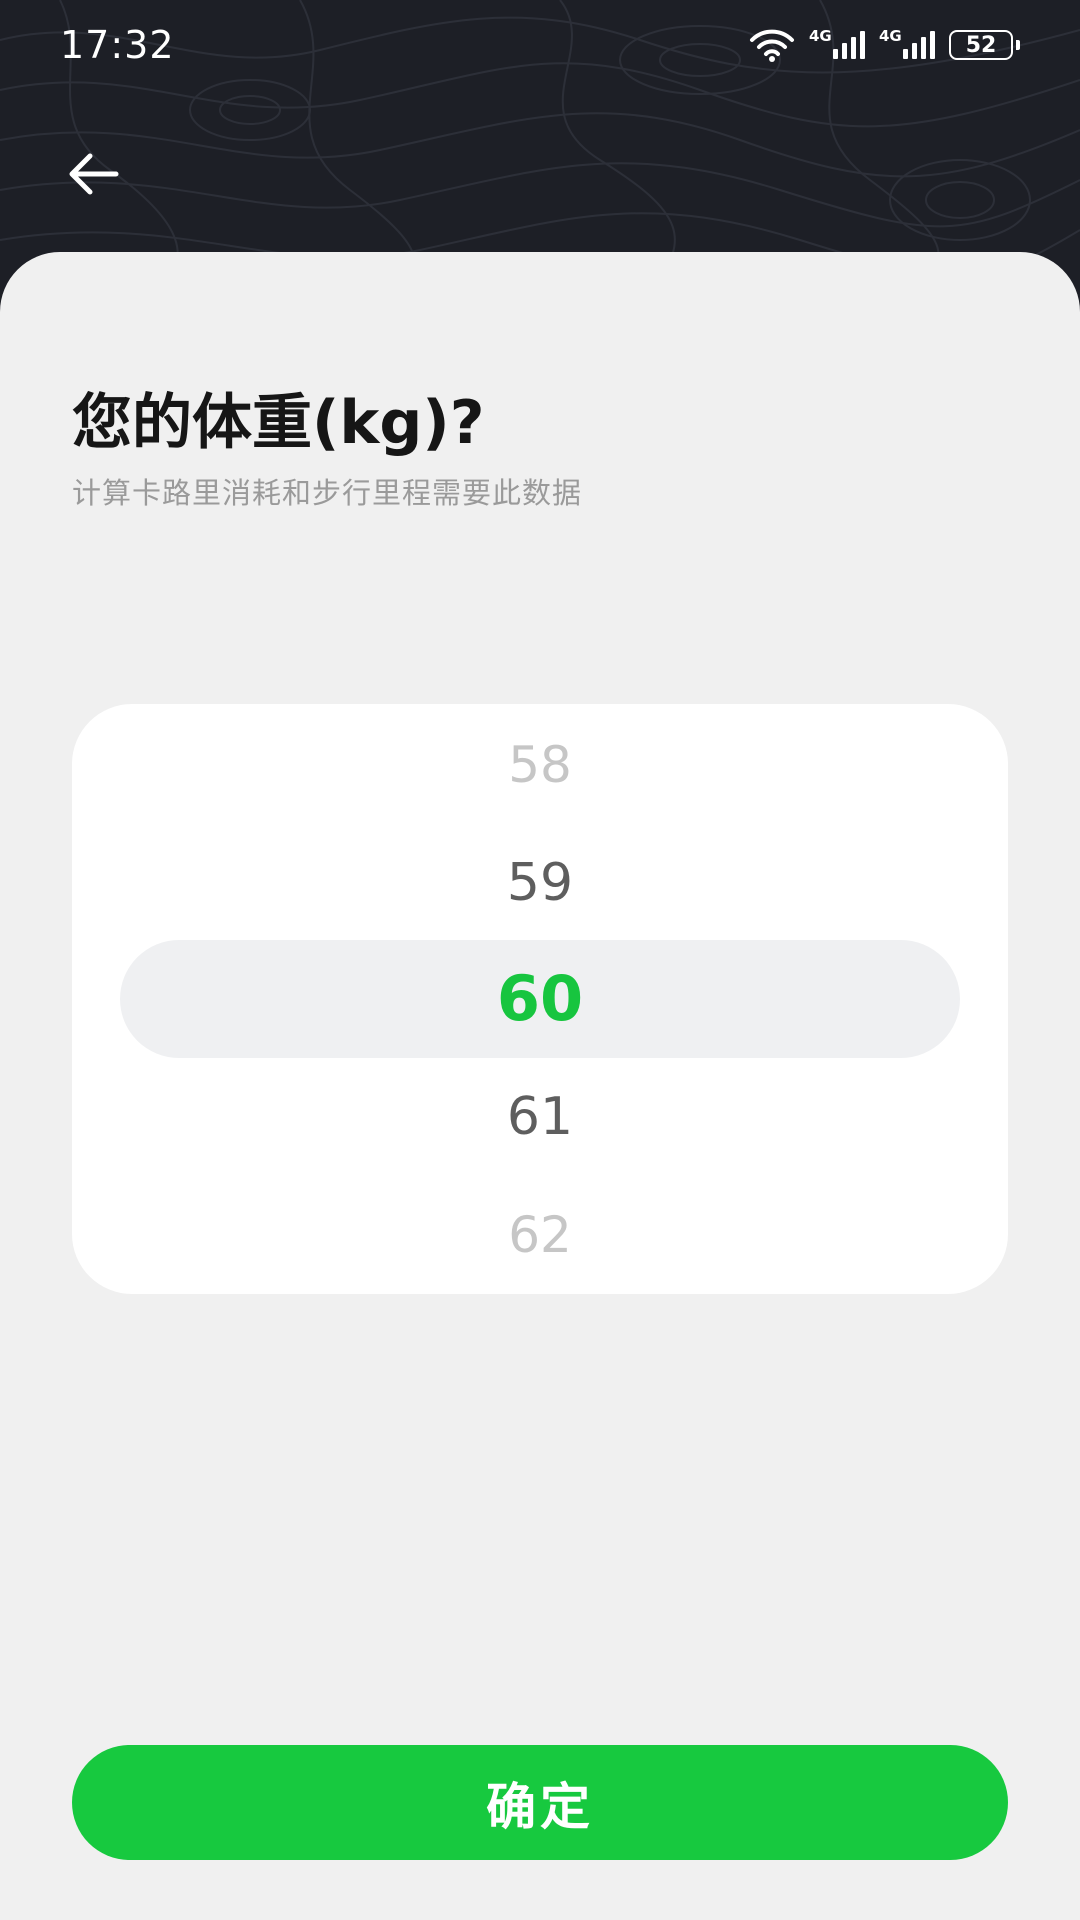  Describe the element at coordinates (890, 36) in the screenshot. I see `network-type-2: 4G` at that location.